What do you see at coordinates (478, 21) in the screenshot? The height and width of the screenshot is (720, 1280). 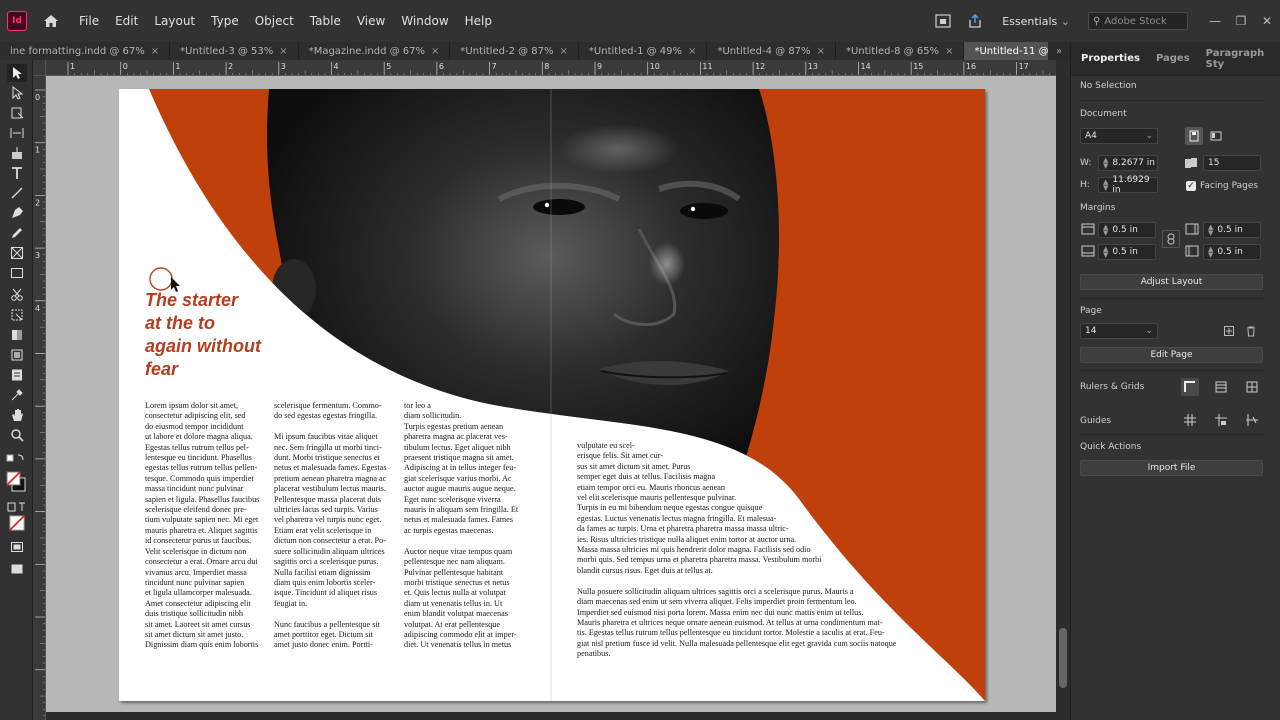 I see `menu-help: Help` at bounding box center [478, 21].